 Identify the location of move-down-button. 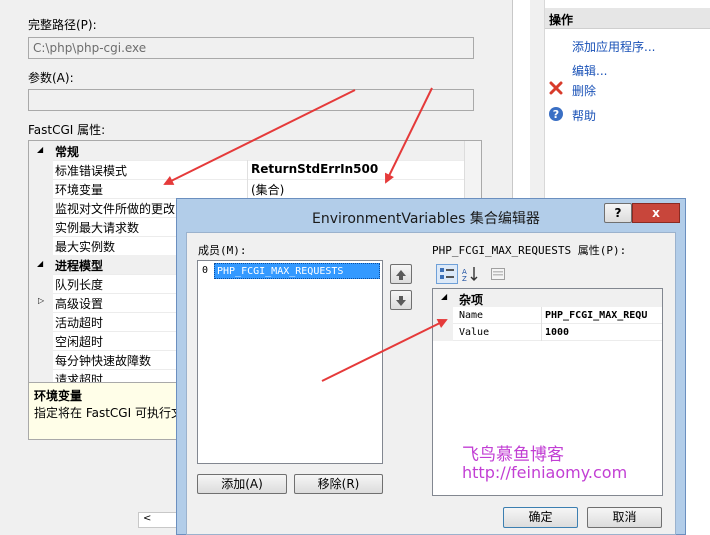
(401, 300).